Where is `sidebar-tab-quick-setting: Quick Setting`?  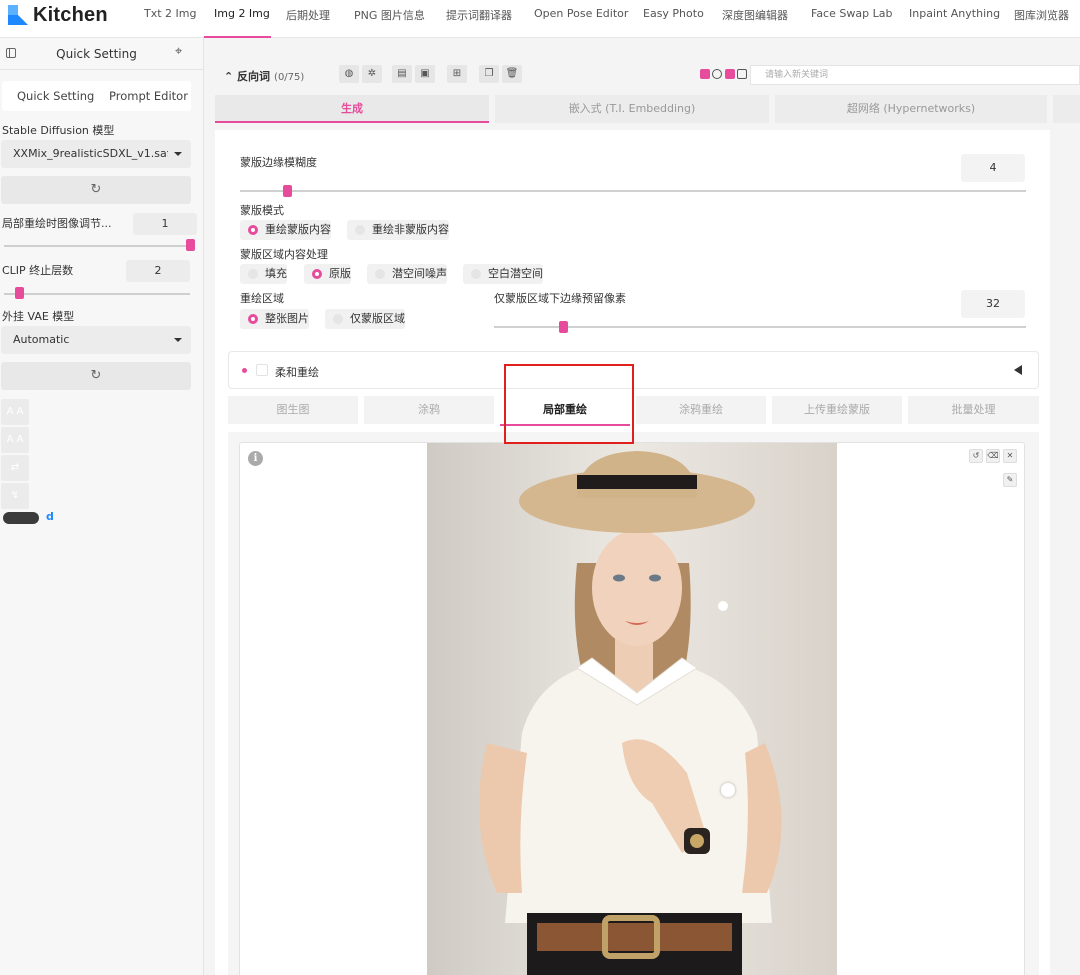 sidebar-tab-quick-setting: Quick Setting is located at coordinates (55, 96).